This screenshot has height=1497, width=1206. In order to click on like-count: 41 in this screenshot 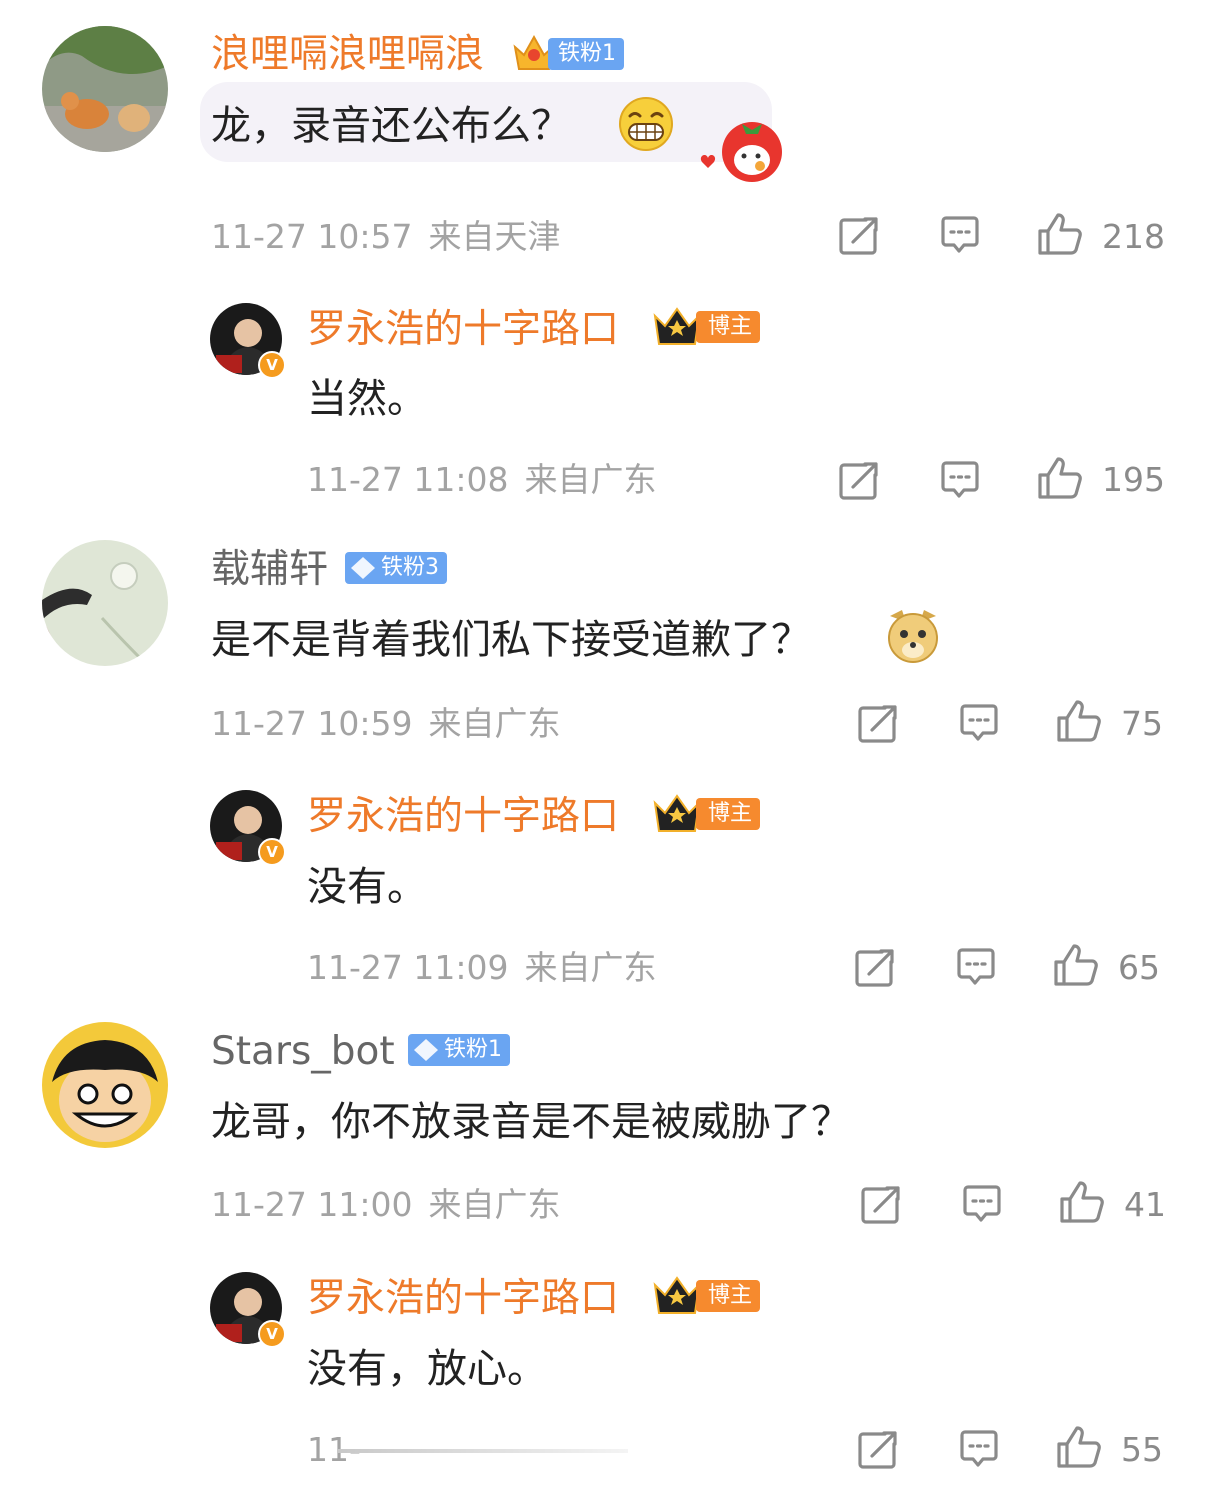, I will do `click(1145, 1204)`.